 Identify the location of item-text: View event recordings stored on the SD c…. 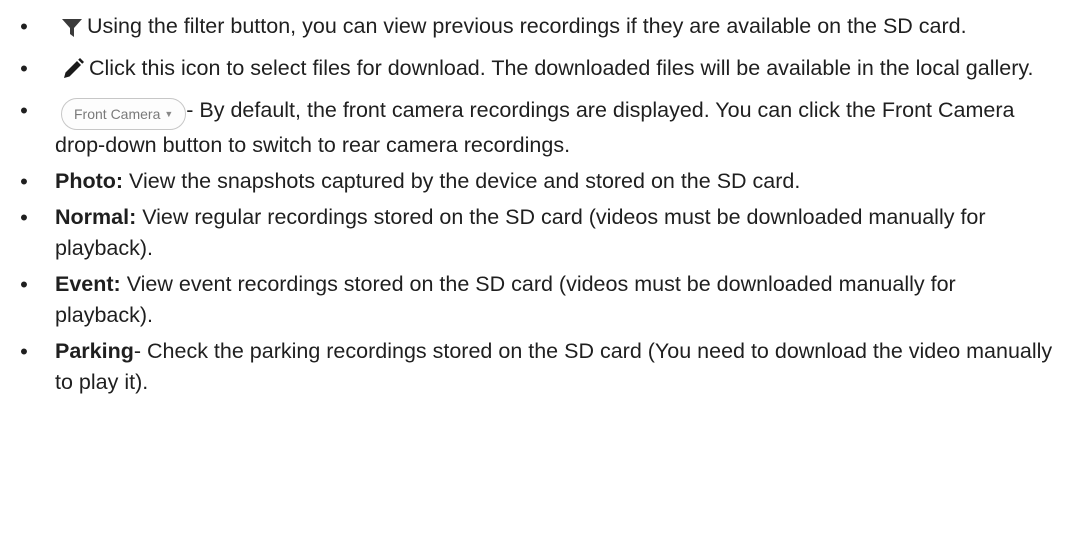
(505, 299).